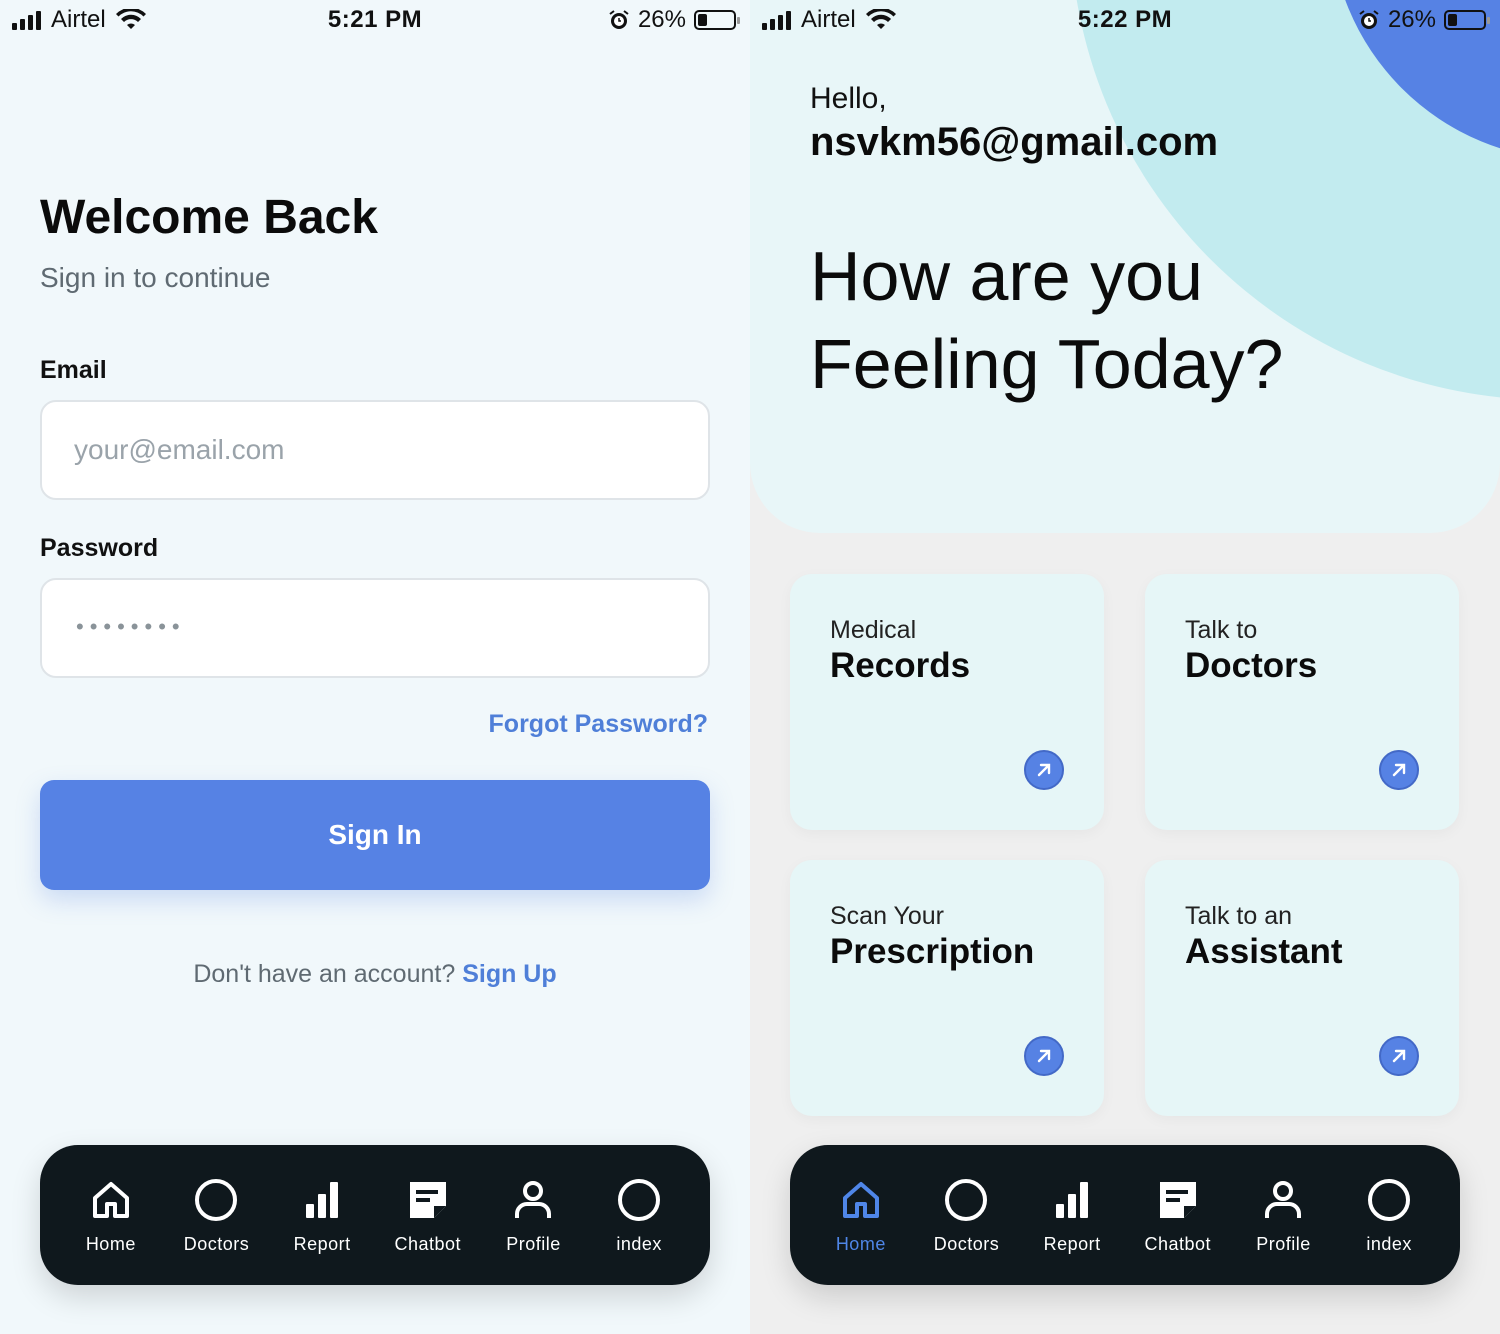 Image resolution: width=1500 pixels, height=1334 pixels. Describe the element at coordinates (1006, 276) in the screenshot. I see `hero-heading-line1: How are you` at that location.